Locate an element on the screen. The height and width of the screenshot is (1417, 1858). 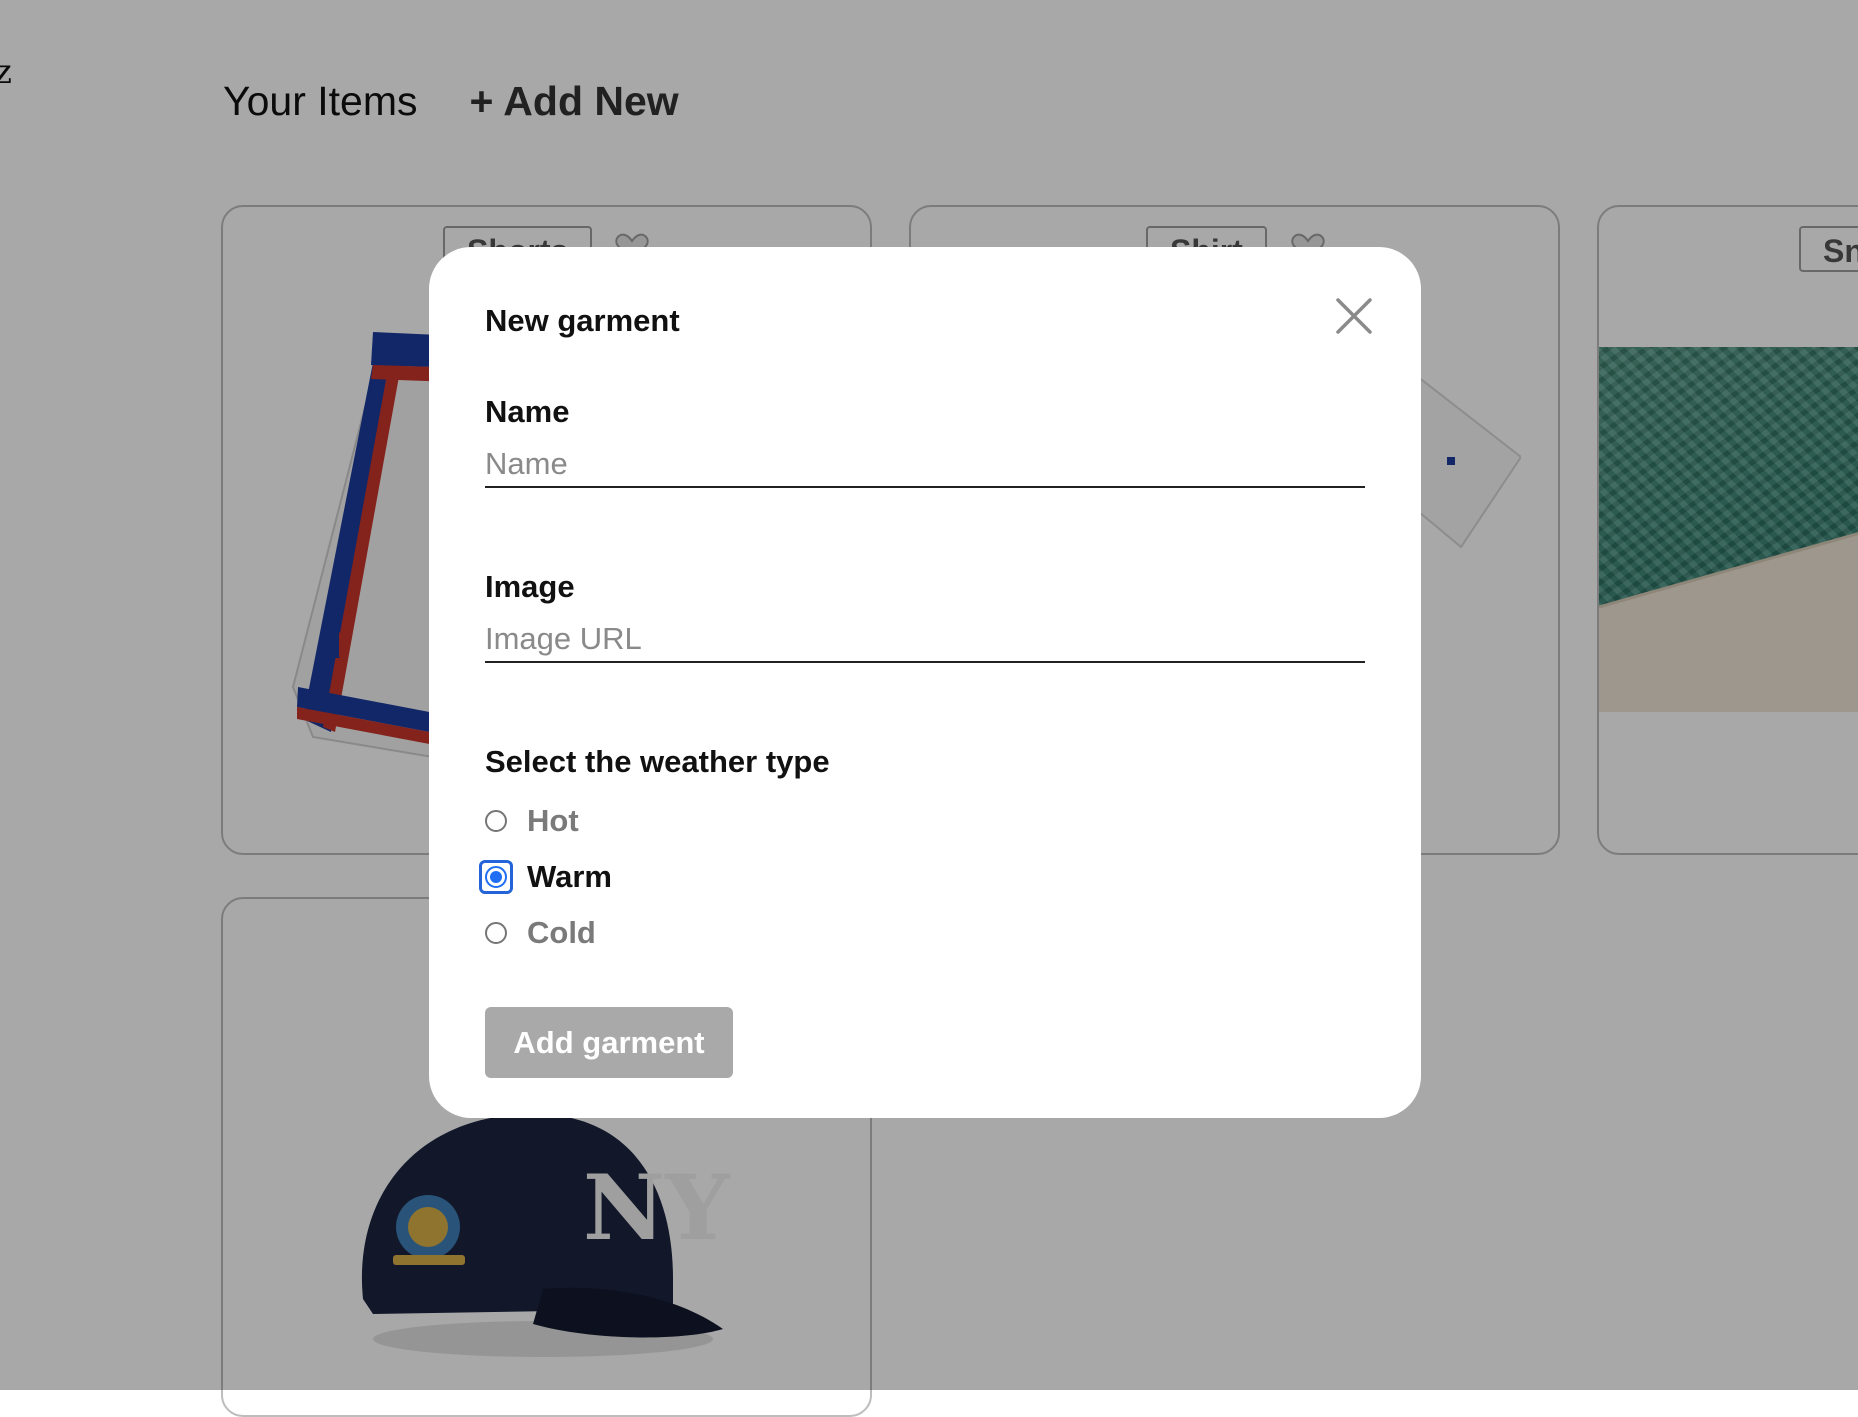
hot-radio is located at coordinates (496, 821).